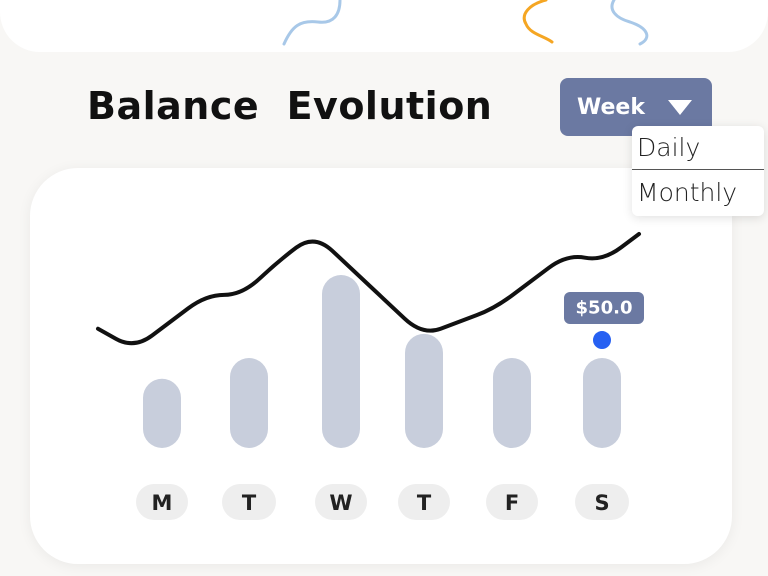  Describe the element at coordinates (680, 107) in the screenshot. I see `triangle-down-icon` at that location.